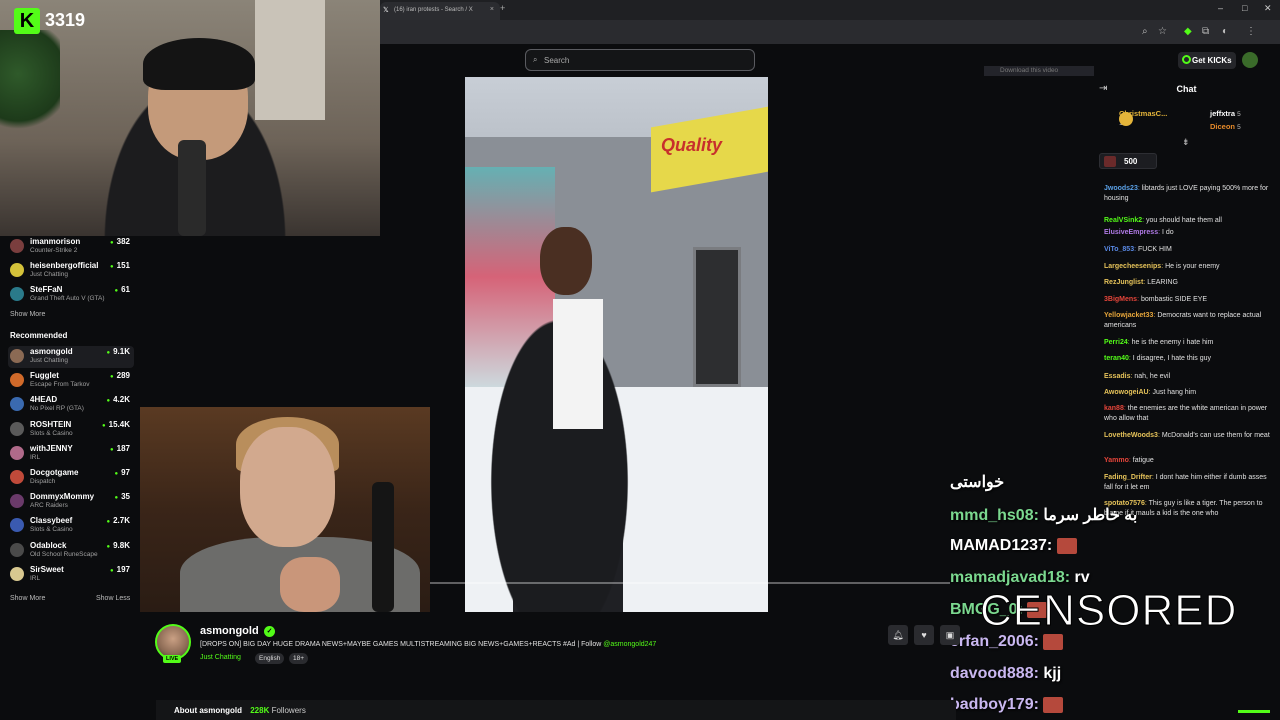  Describe the element at coordinates (1116, 342) in the screenshot. I see `chat-username: Perri24` at that location.